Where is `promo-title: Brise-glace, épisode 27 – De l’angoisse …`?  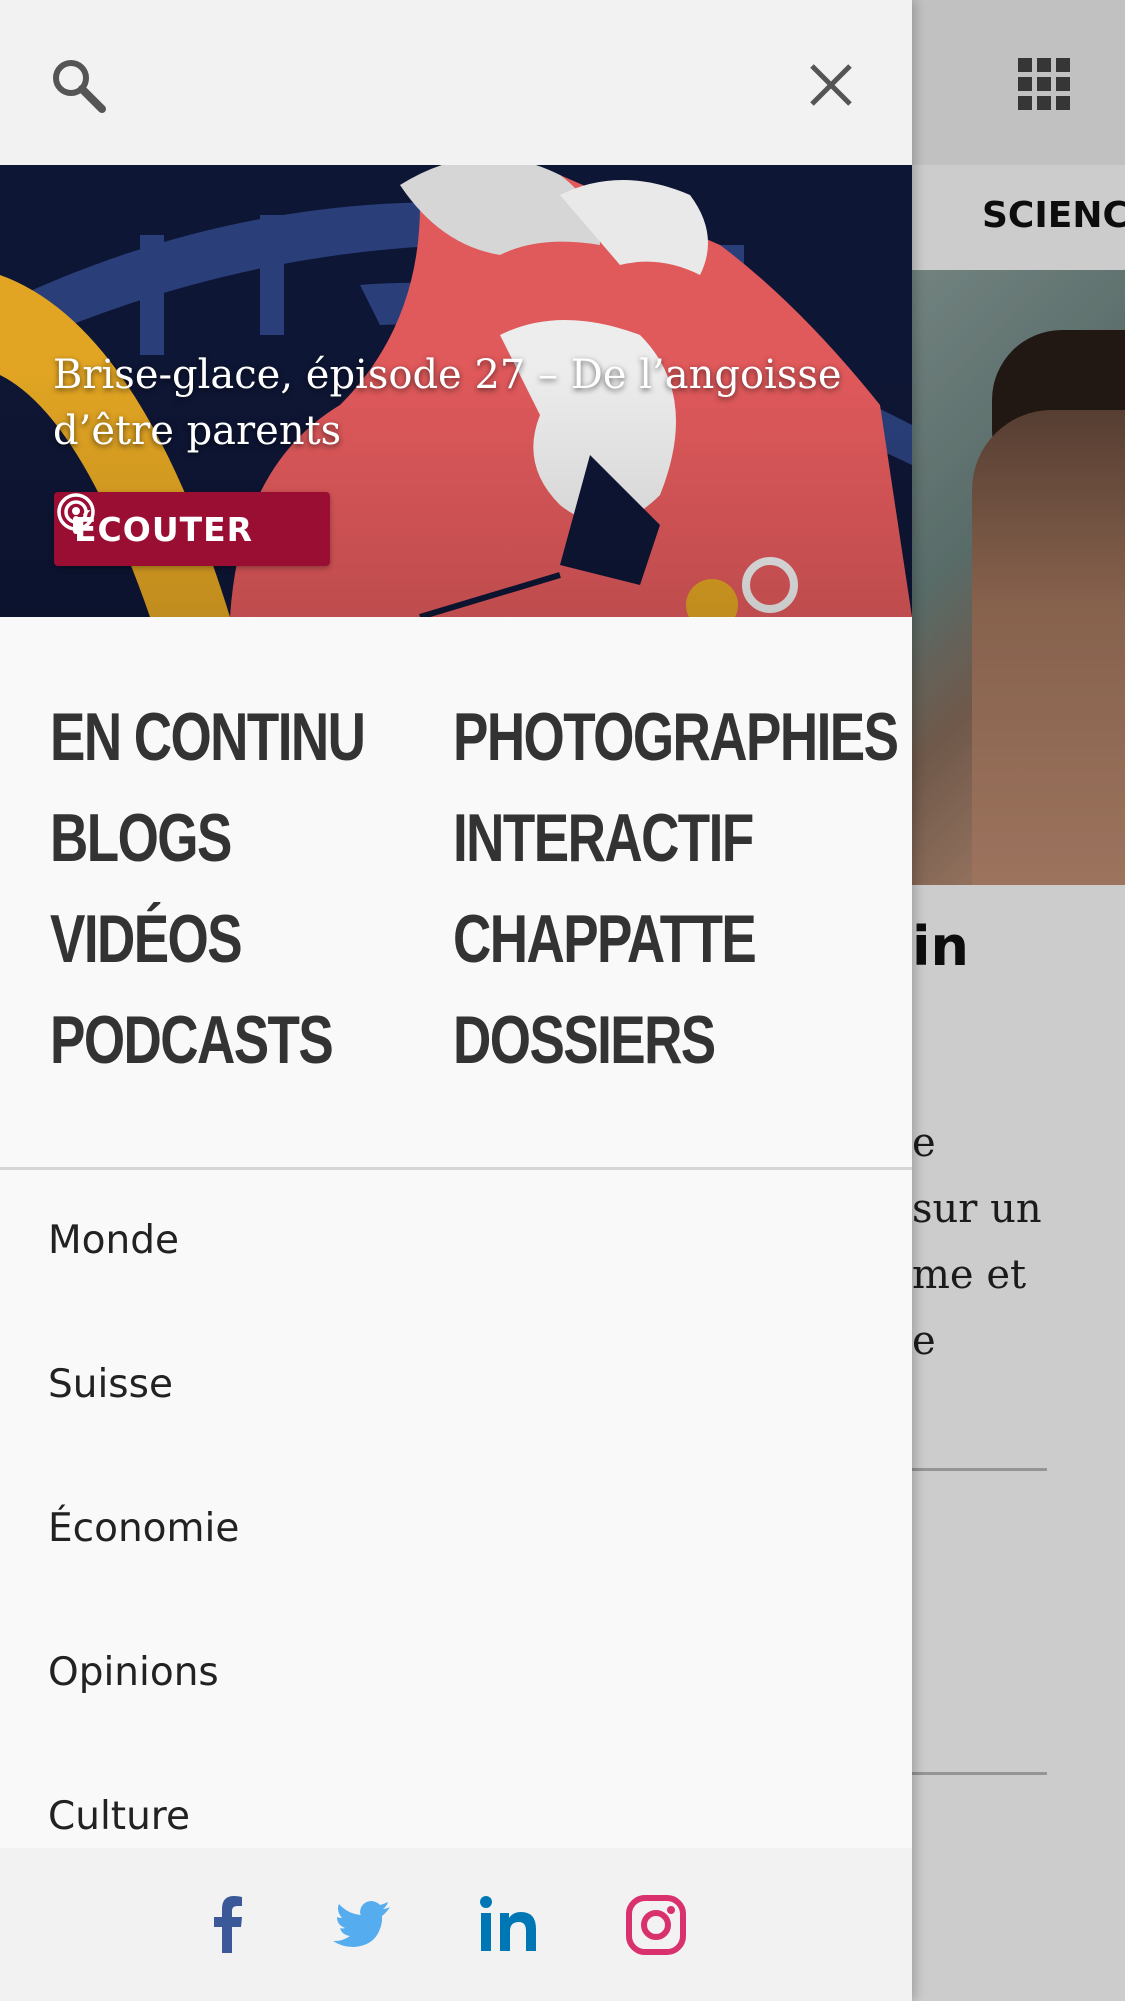 promo-title: Brise-glace, épisode 27 – De l’angoisse … is located at coordinates (463, 403).